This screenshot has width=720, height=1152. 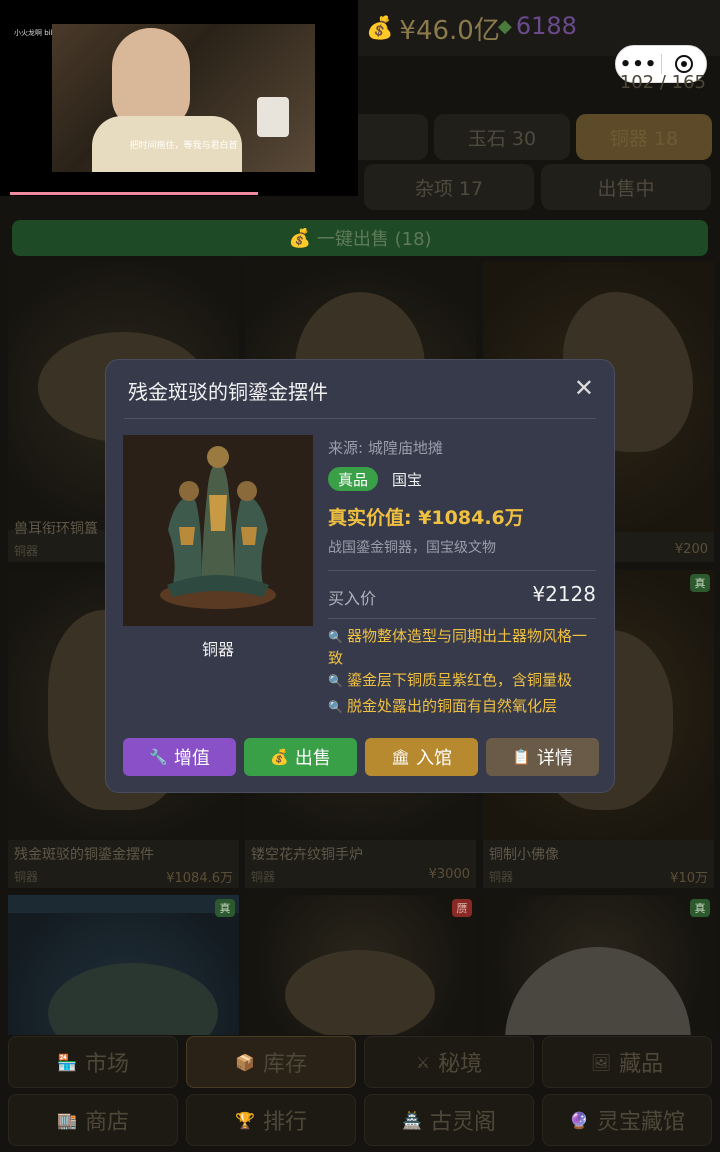 What do you see at coordinates (554, 758) in the screenshot?
I see `details-label: 详情` at bounding box center [554, 758].